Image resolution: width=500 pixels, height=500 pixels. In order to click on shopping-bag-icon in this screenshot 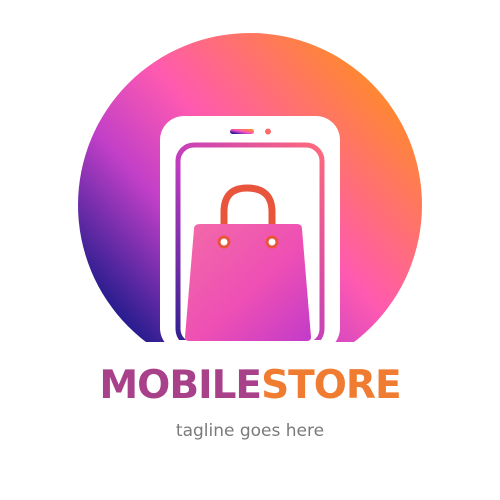, I will do `click(248, 282)`.